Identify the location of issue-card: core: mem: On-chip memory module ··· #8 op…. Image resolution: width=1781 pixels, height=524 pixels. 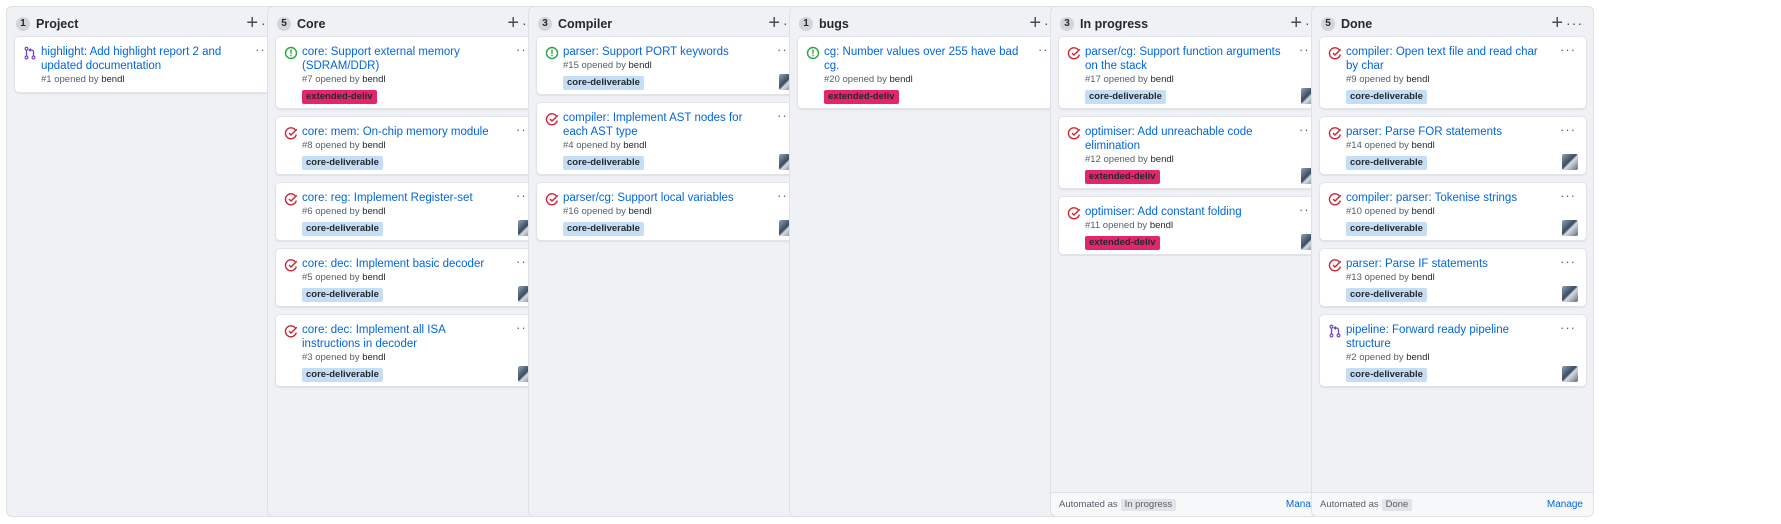
(409, 145).